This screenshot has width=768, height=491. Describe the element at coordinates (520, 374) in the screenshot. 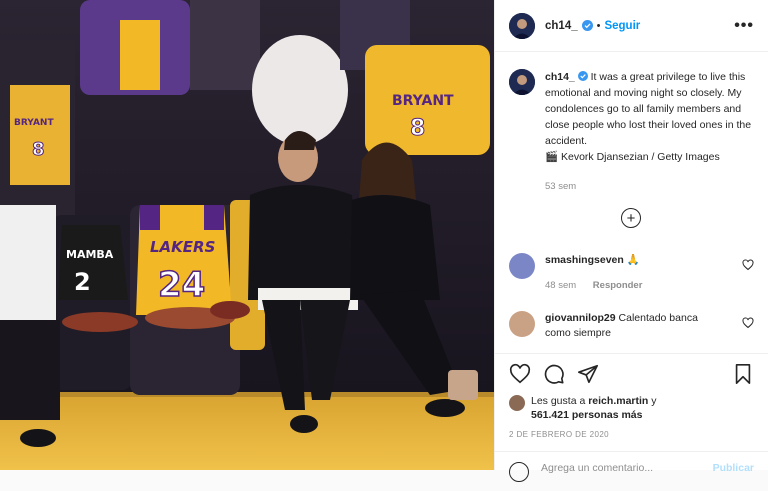

I see `like-heart-icon` at that location.